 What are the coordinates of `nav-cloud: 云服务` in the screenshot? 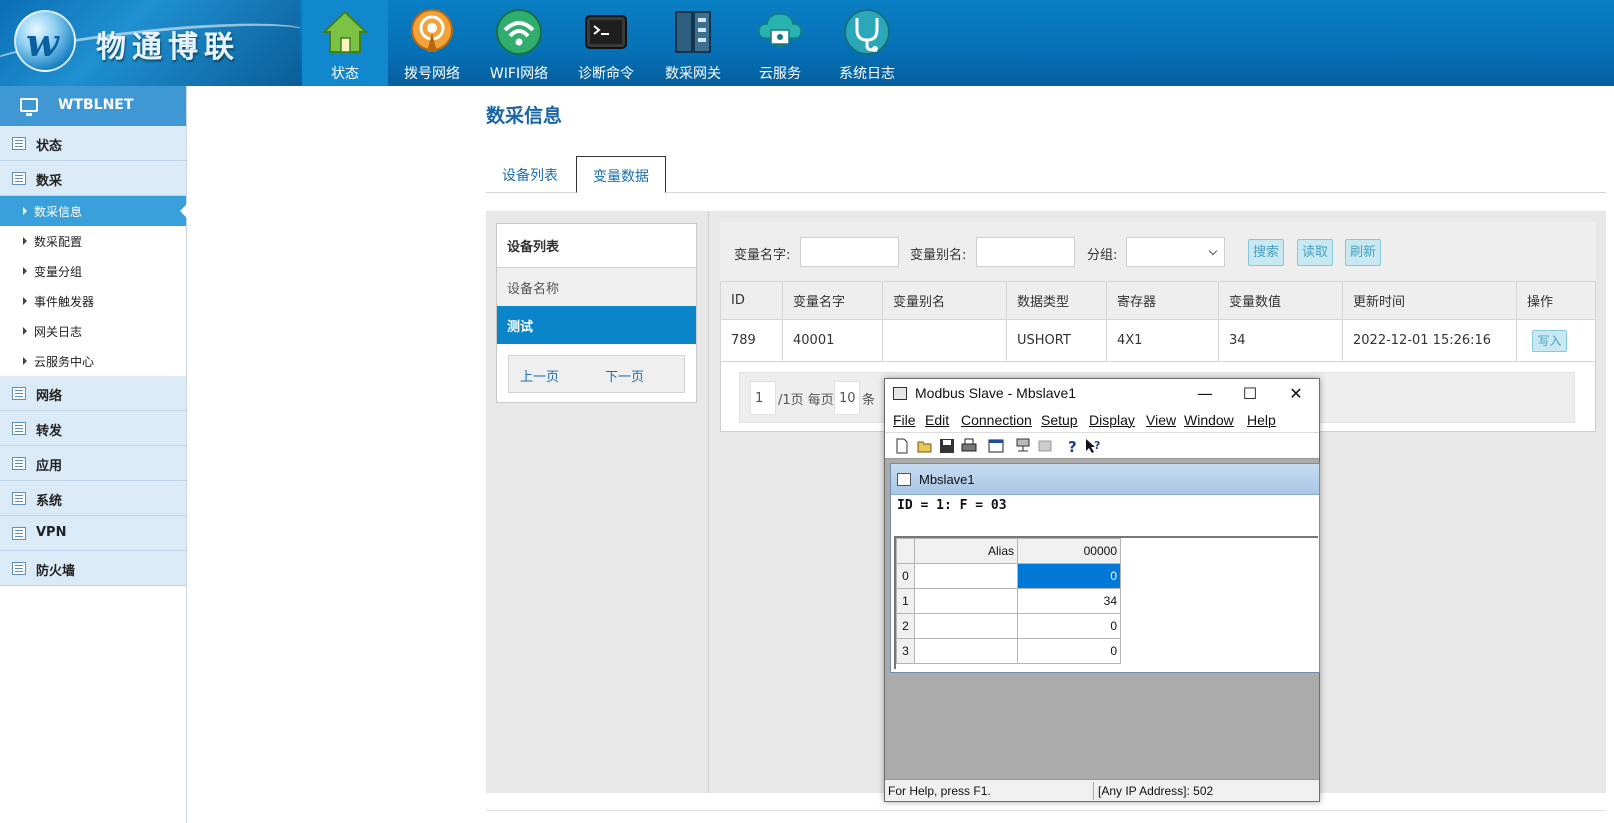 It's located at (780, 43).